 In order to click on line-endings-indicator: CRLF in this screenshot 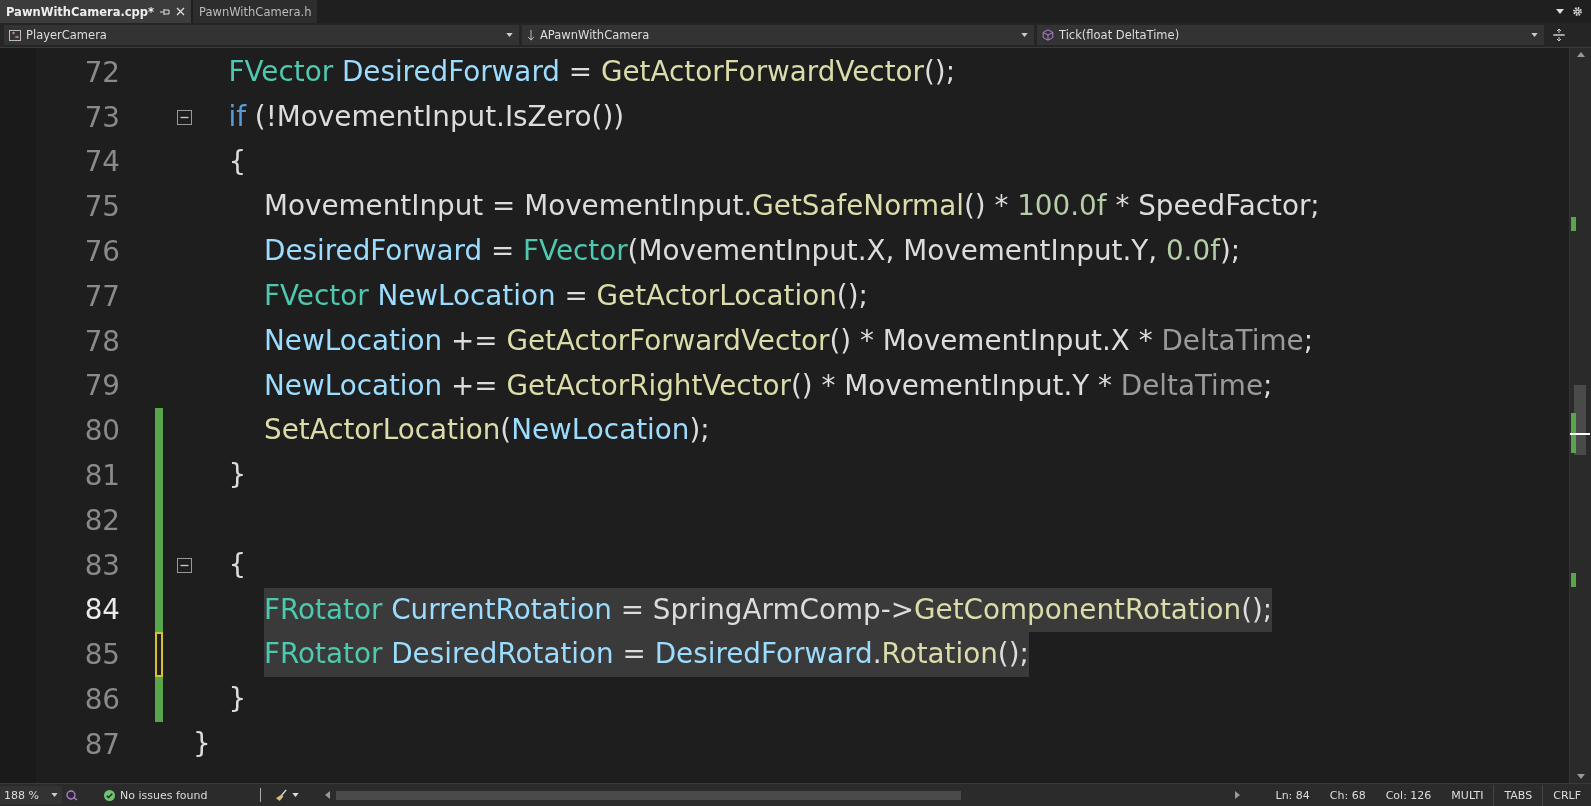, I will do `click(1566, 795)`.